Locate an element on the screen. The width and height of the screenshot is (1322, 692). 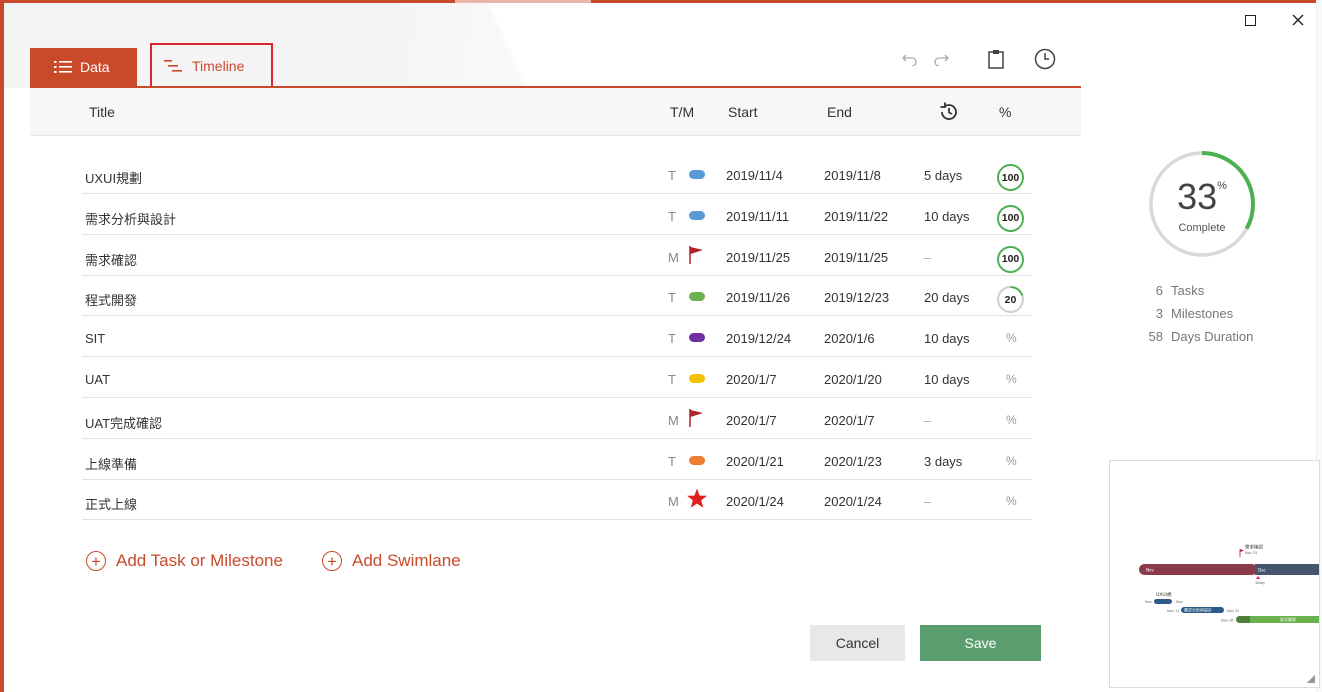
undo-button is located at coordinates (909, 59).